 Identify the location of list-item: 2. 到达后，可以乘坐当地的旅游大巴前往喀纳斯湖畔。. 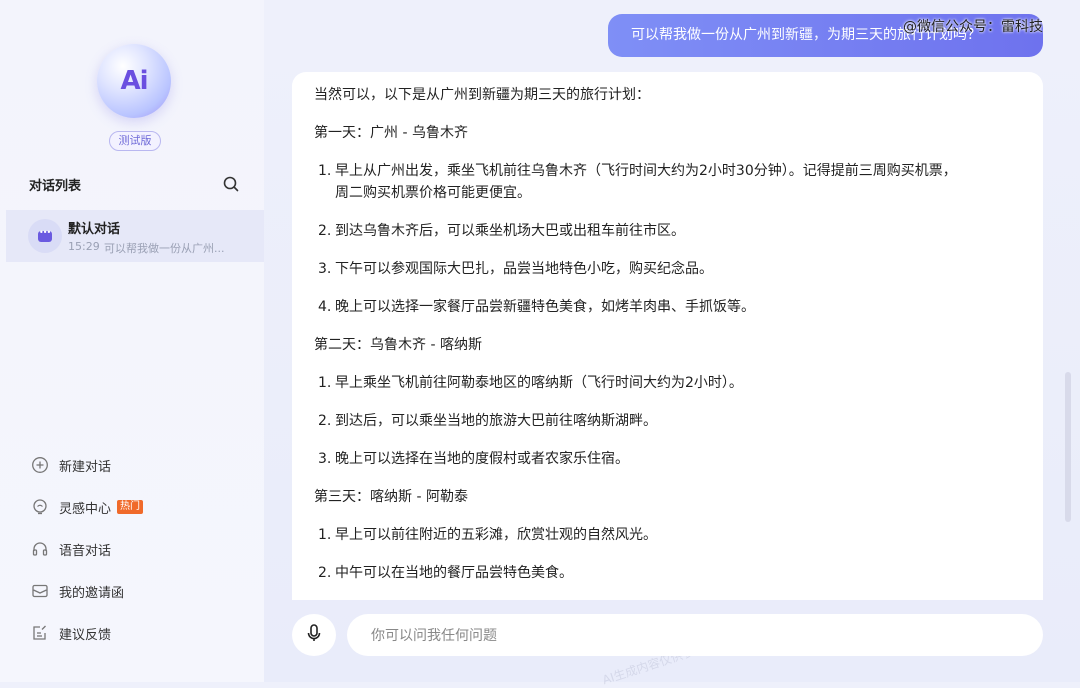
(487, 421).